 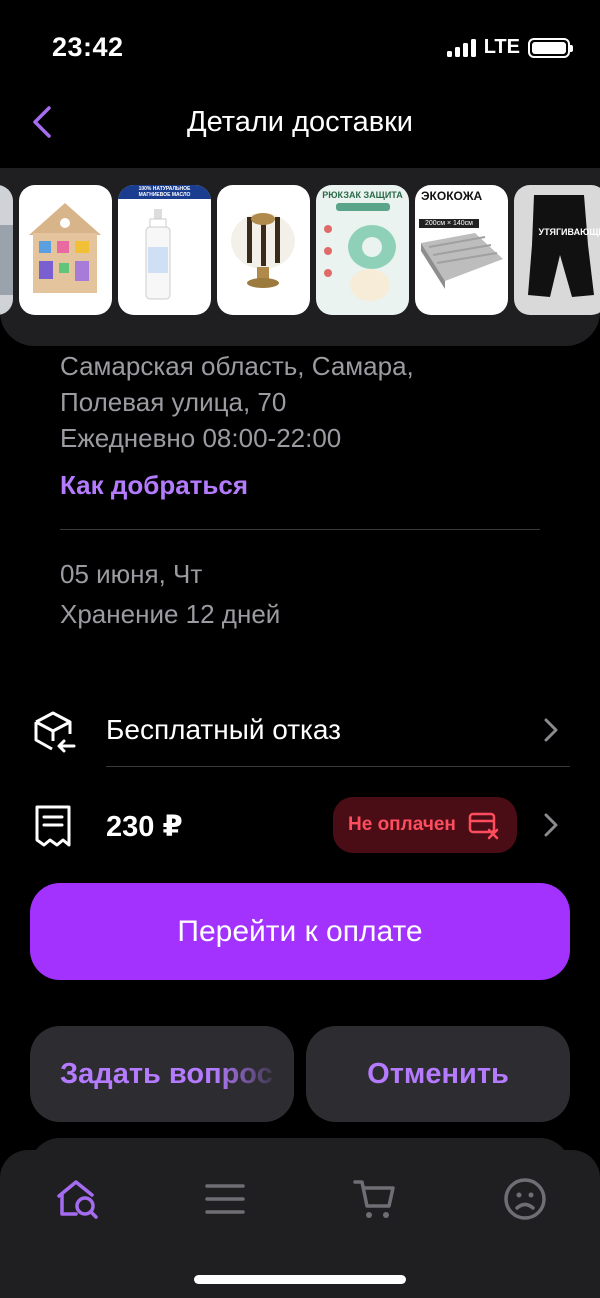 I want to click on go-to-payment-button: Перейти к оплате, so click(x=300, y=931).